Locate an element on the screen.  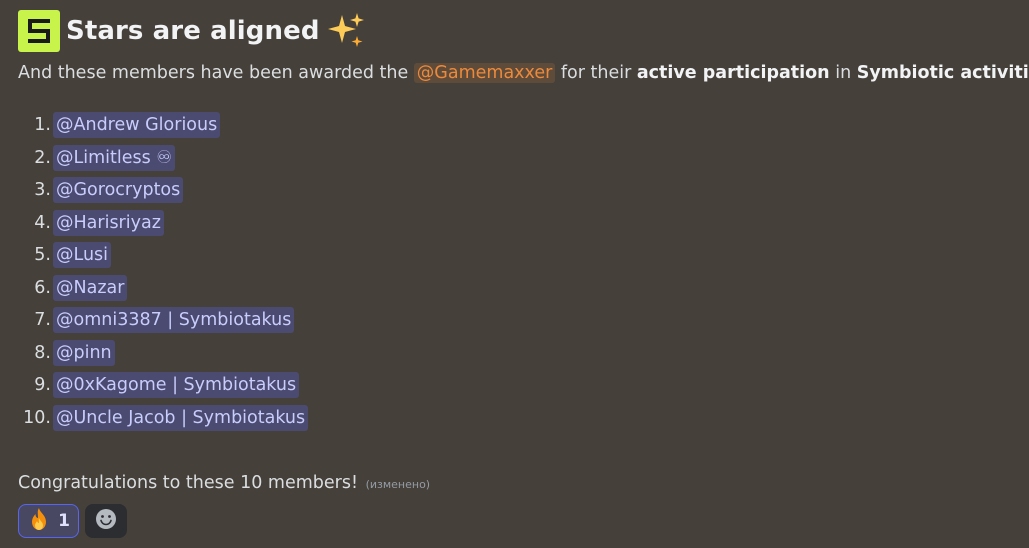
user-mention: @Limitless ♾ is located at coordinates (114, 157).